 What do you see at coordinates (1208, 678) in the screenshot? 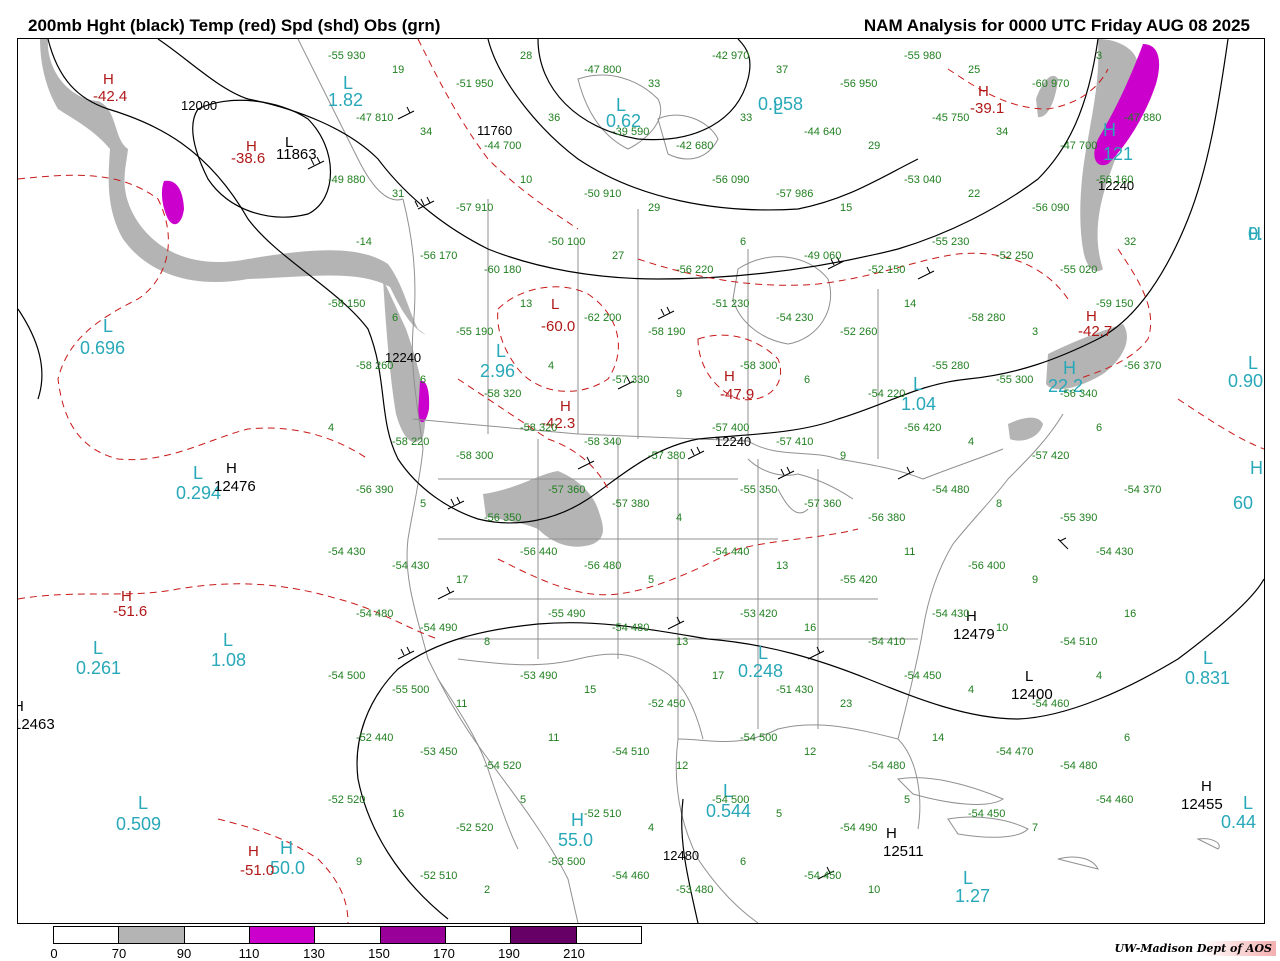
I see `high-low-label: 0.831` at bounding box center [1208, 678].